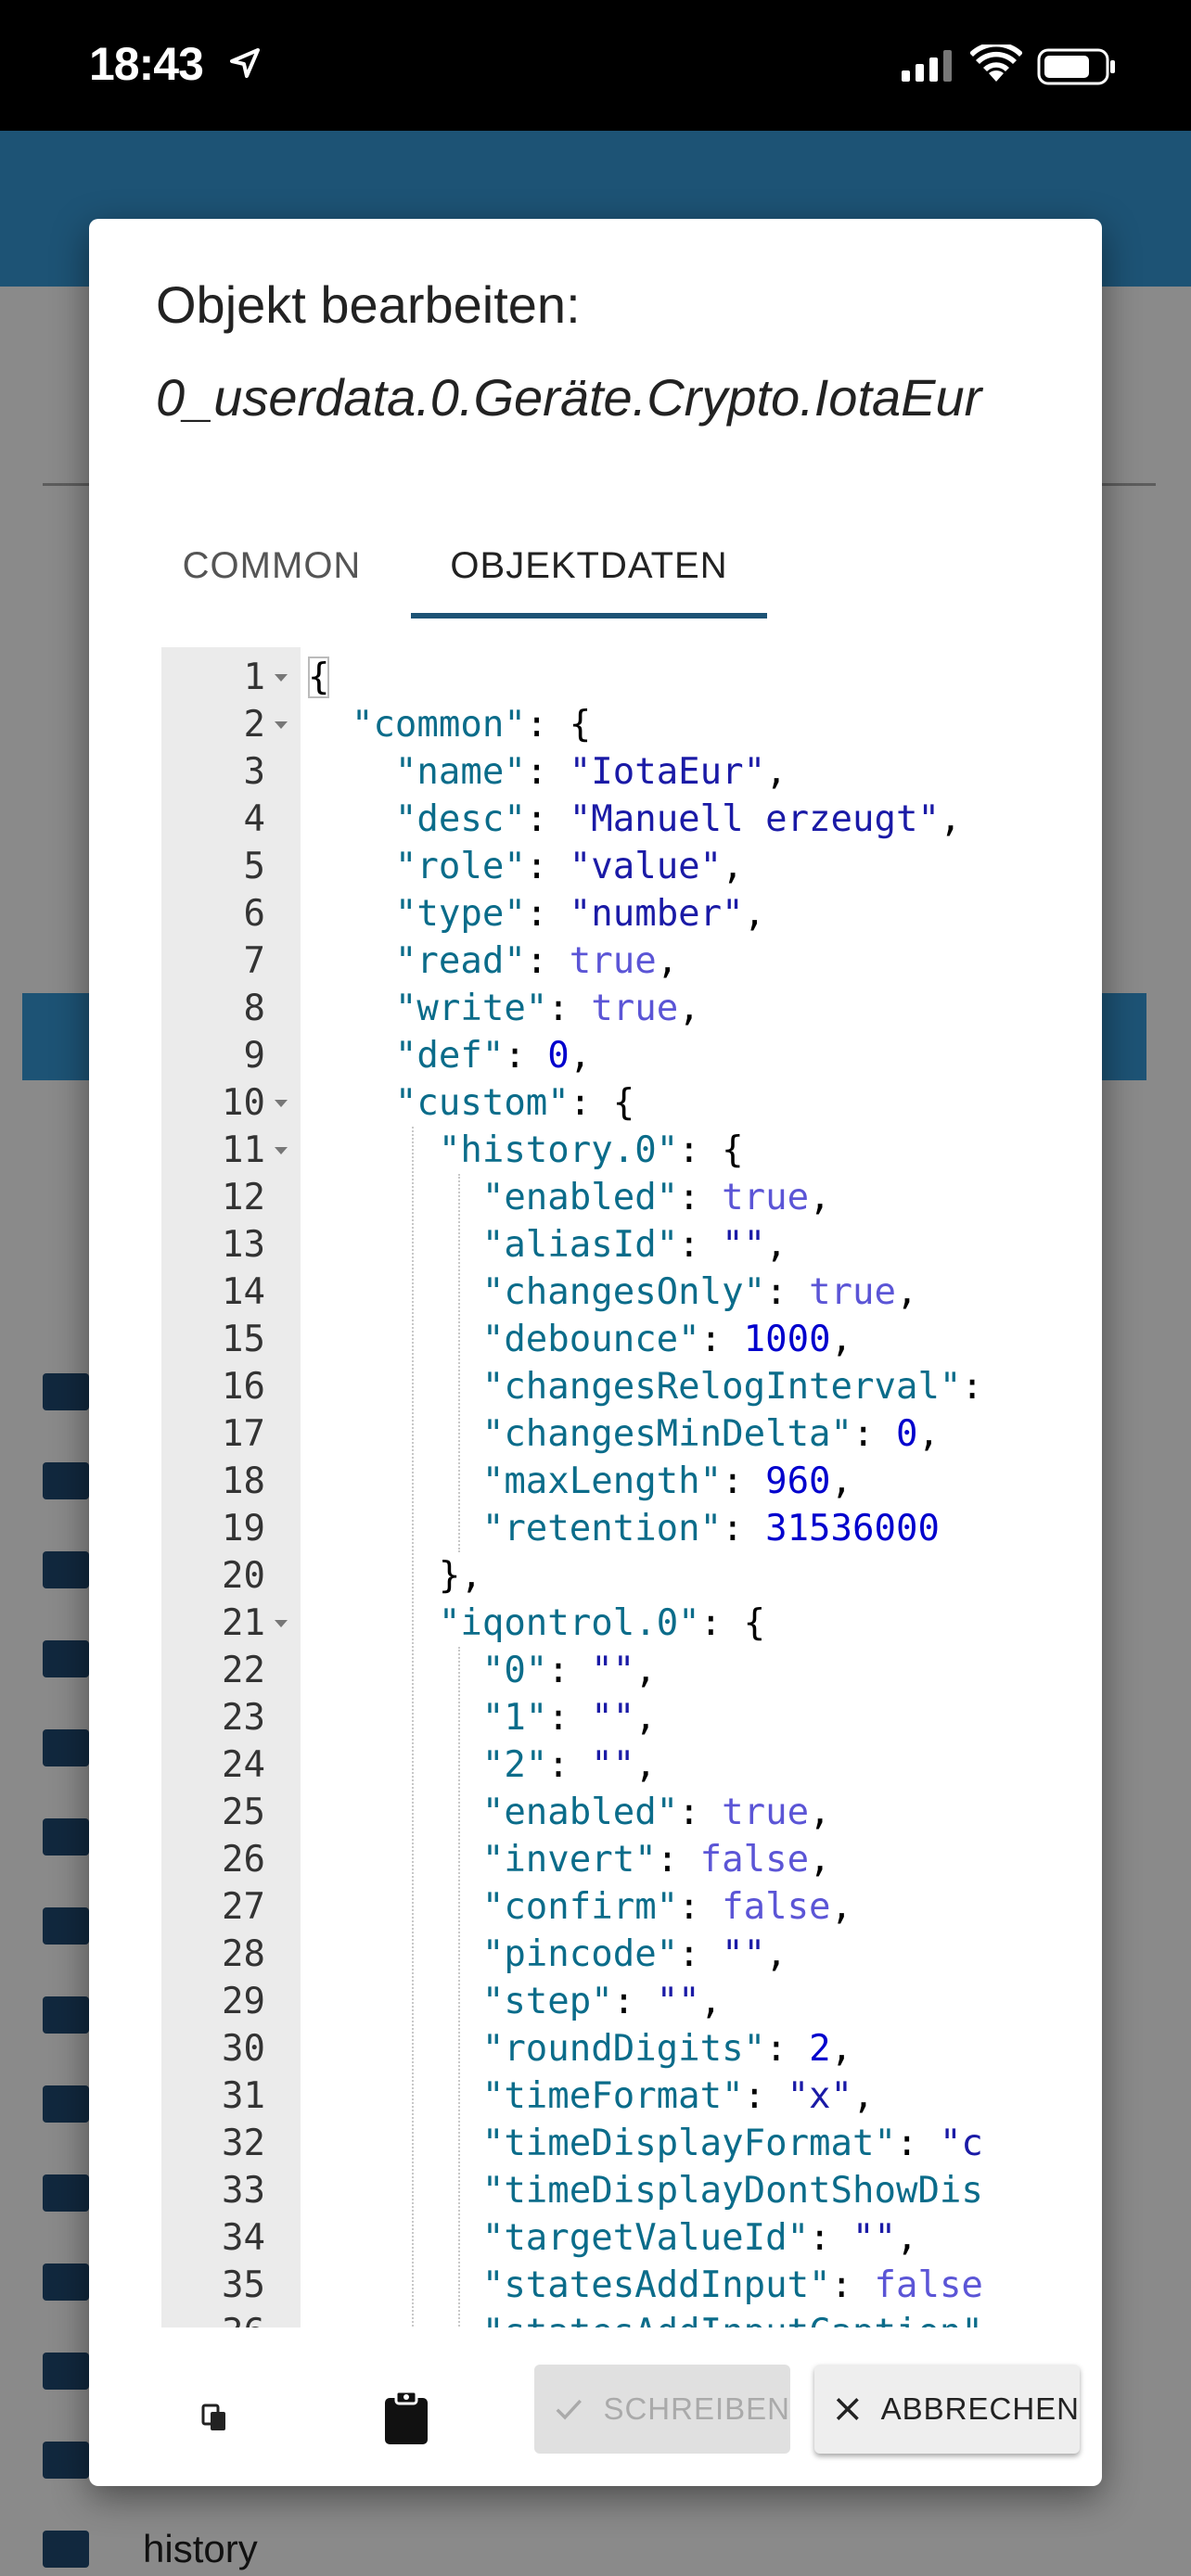 This screenshot has width=1191, height=2576. I want to click on code-token: "timeDisplayDontShowDis, so click(732, 2191).